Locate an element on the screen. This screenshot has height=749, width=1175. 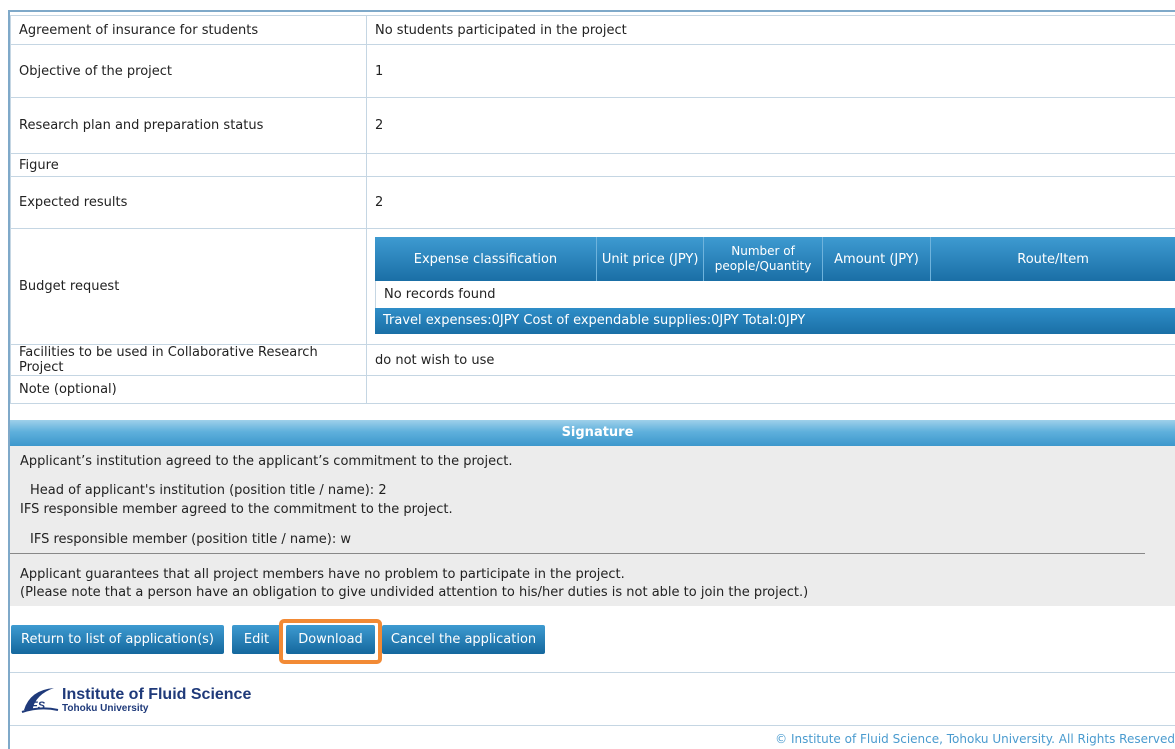
row-label: Expected results is located at coordinates (188, 202).